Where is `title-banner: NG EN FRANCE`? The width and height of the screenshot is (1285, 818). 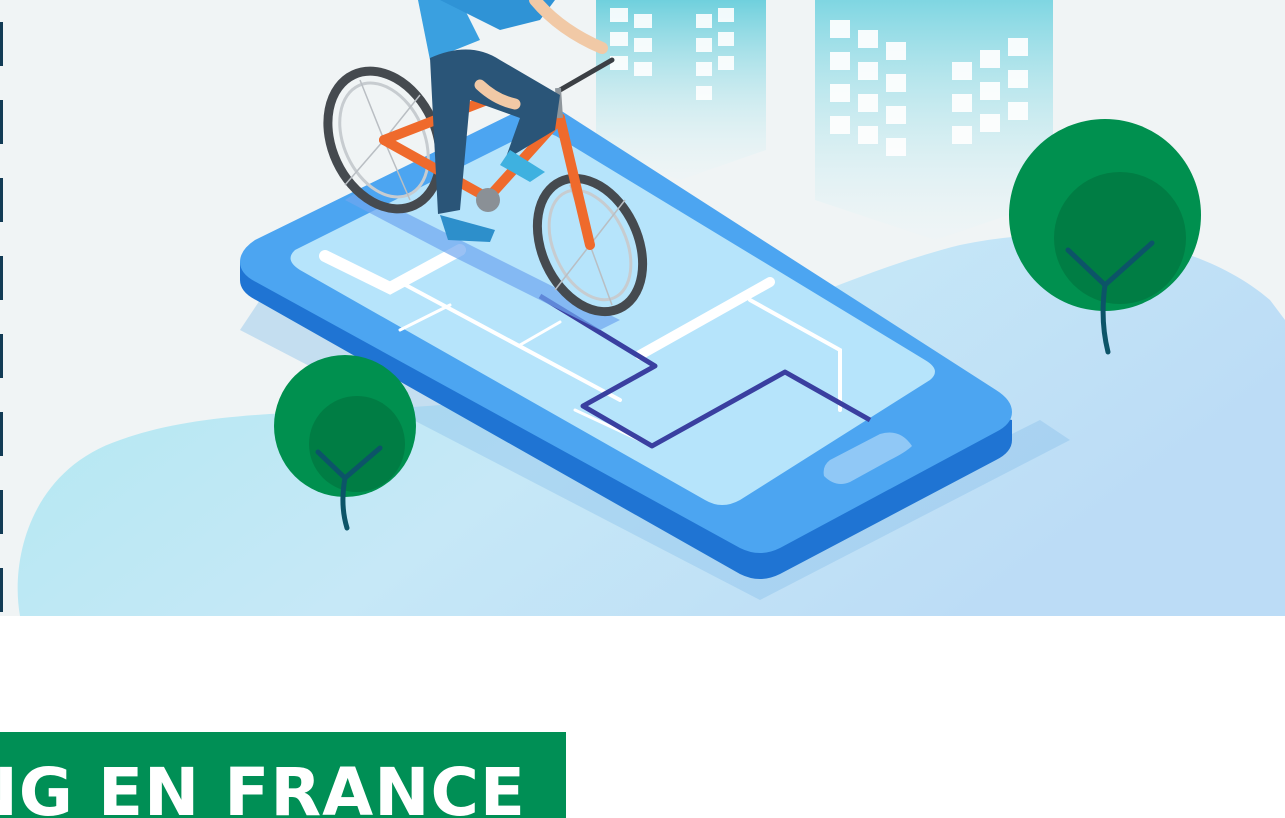
title-banner: NG EN FRANCE is located at coordinates (283, 775).